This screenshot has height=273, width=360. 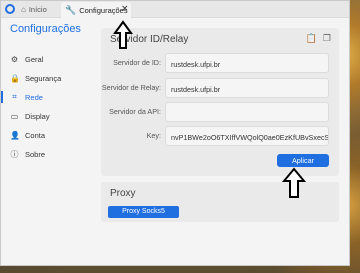 I want to click on sidebar-item-geral: ⚙ Geral, so click(x=45, y=59).